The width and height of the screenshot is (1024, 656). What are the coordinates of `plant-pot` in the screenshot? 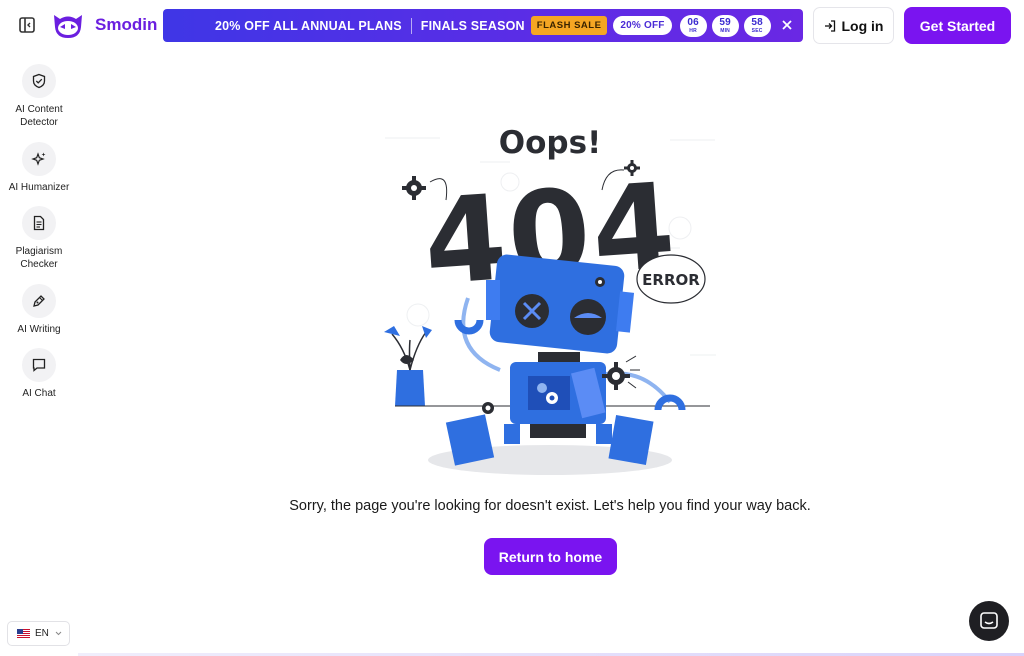 It's located at (408, 366).